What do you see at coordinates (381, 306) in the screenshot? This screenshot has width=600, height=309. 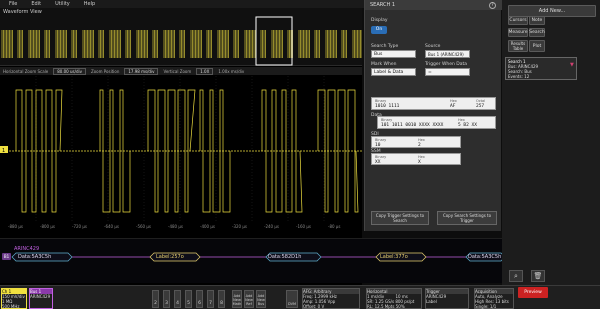 I see `horizontal-record-length: RL: 12.5 Mpts` at bounding box center [381, 306].